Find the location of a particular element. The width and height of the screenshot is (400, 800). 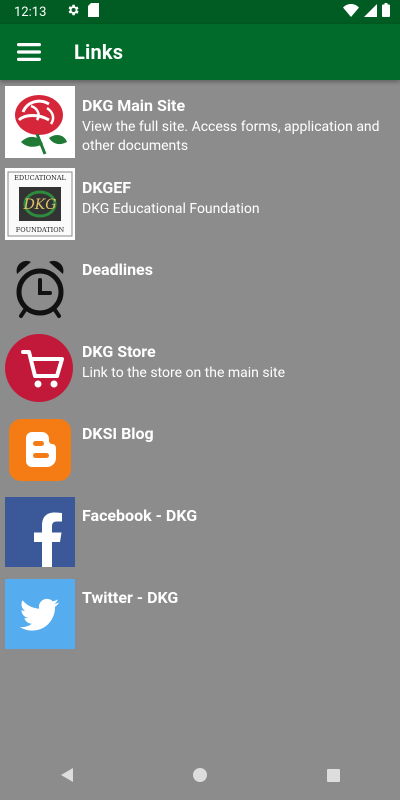

dkg-educational-foundation-logo-icon: EDUCATIONAL DKG FOUNDATION is located at coordinates (40, 204).